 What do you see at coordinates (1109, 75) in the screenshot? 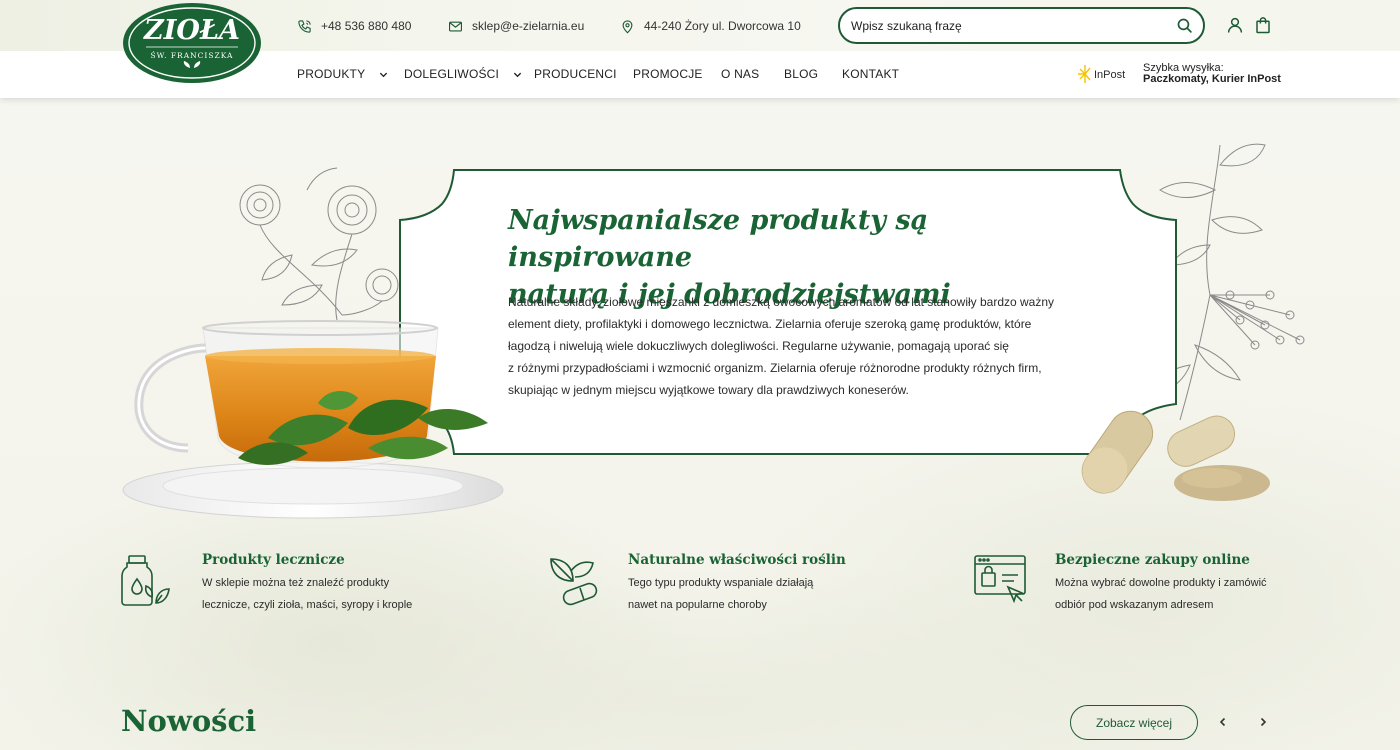
I see `inpost-logo-text: InPost` at bounding box center [1109, 75].